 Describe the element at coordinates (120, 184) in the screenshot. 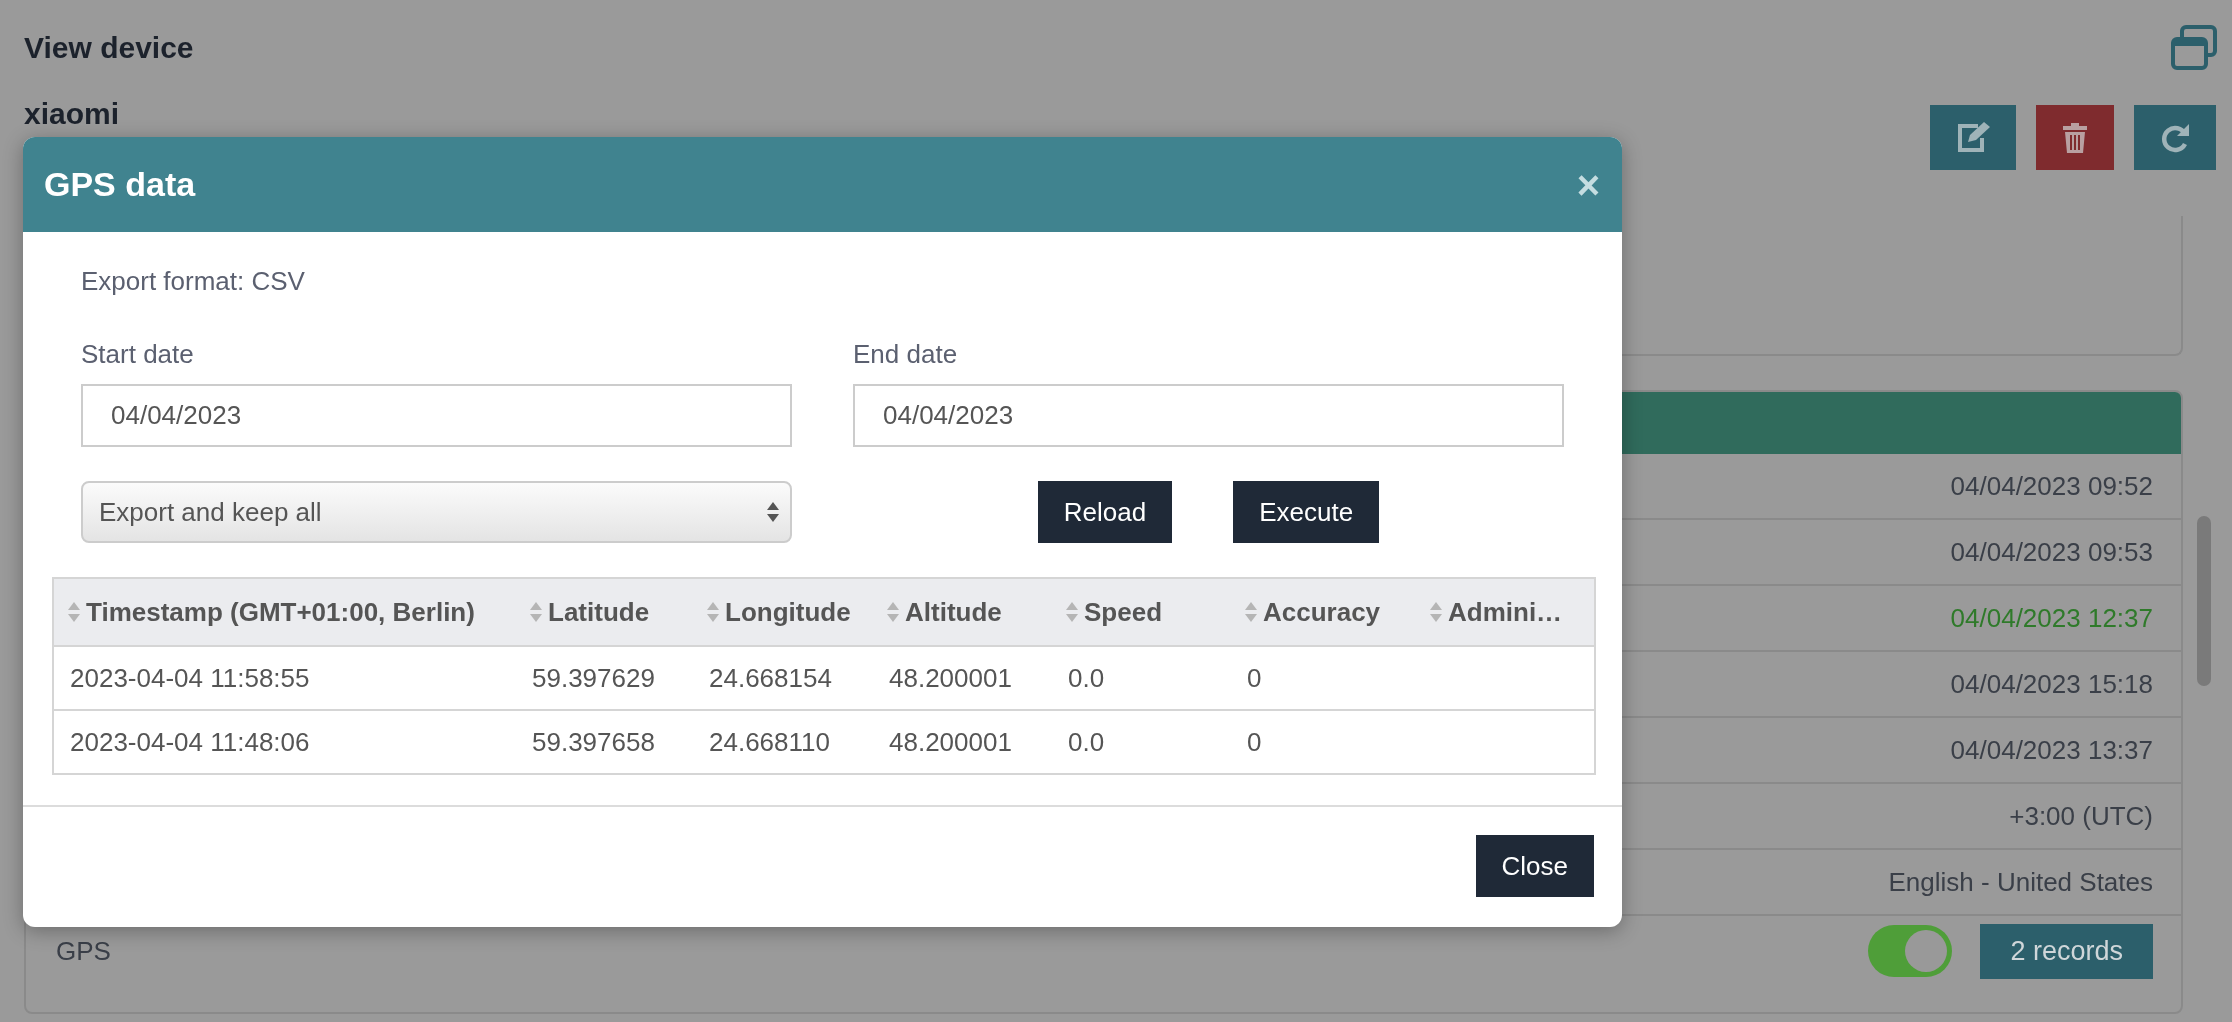

I see `dialog-title: GPS data` at that location.